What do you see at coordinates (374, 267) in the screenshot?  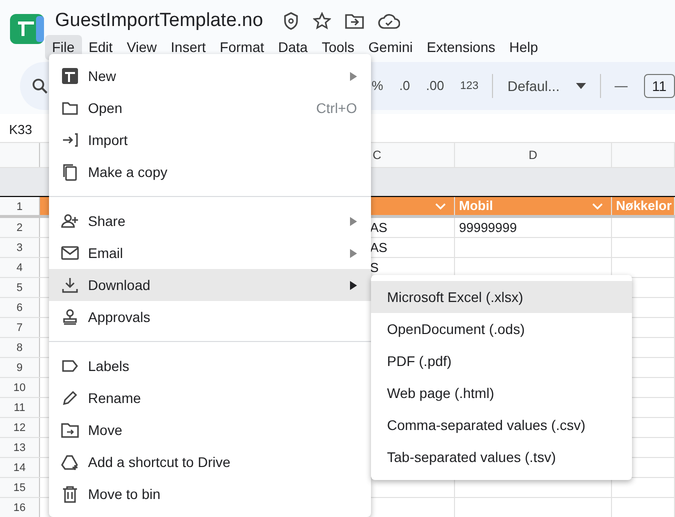 I see `cell-text: S` at bounding box center [374, 267].